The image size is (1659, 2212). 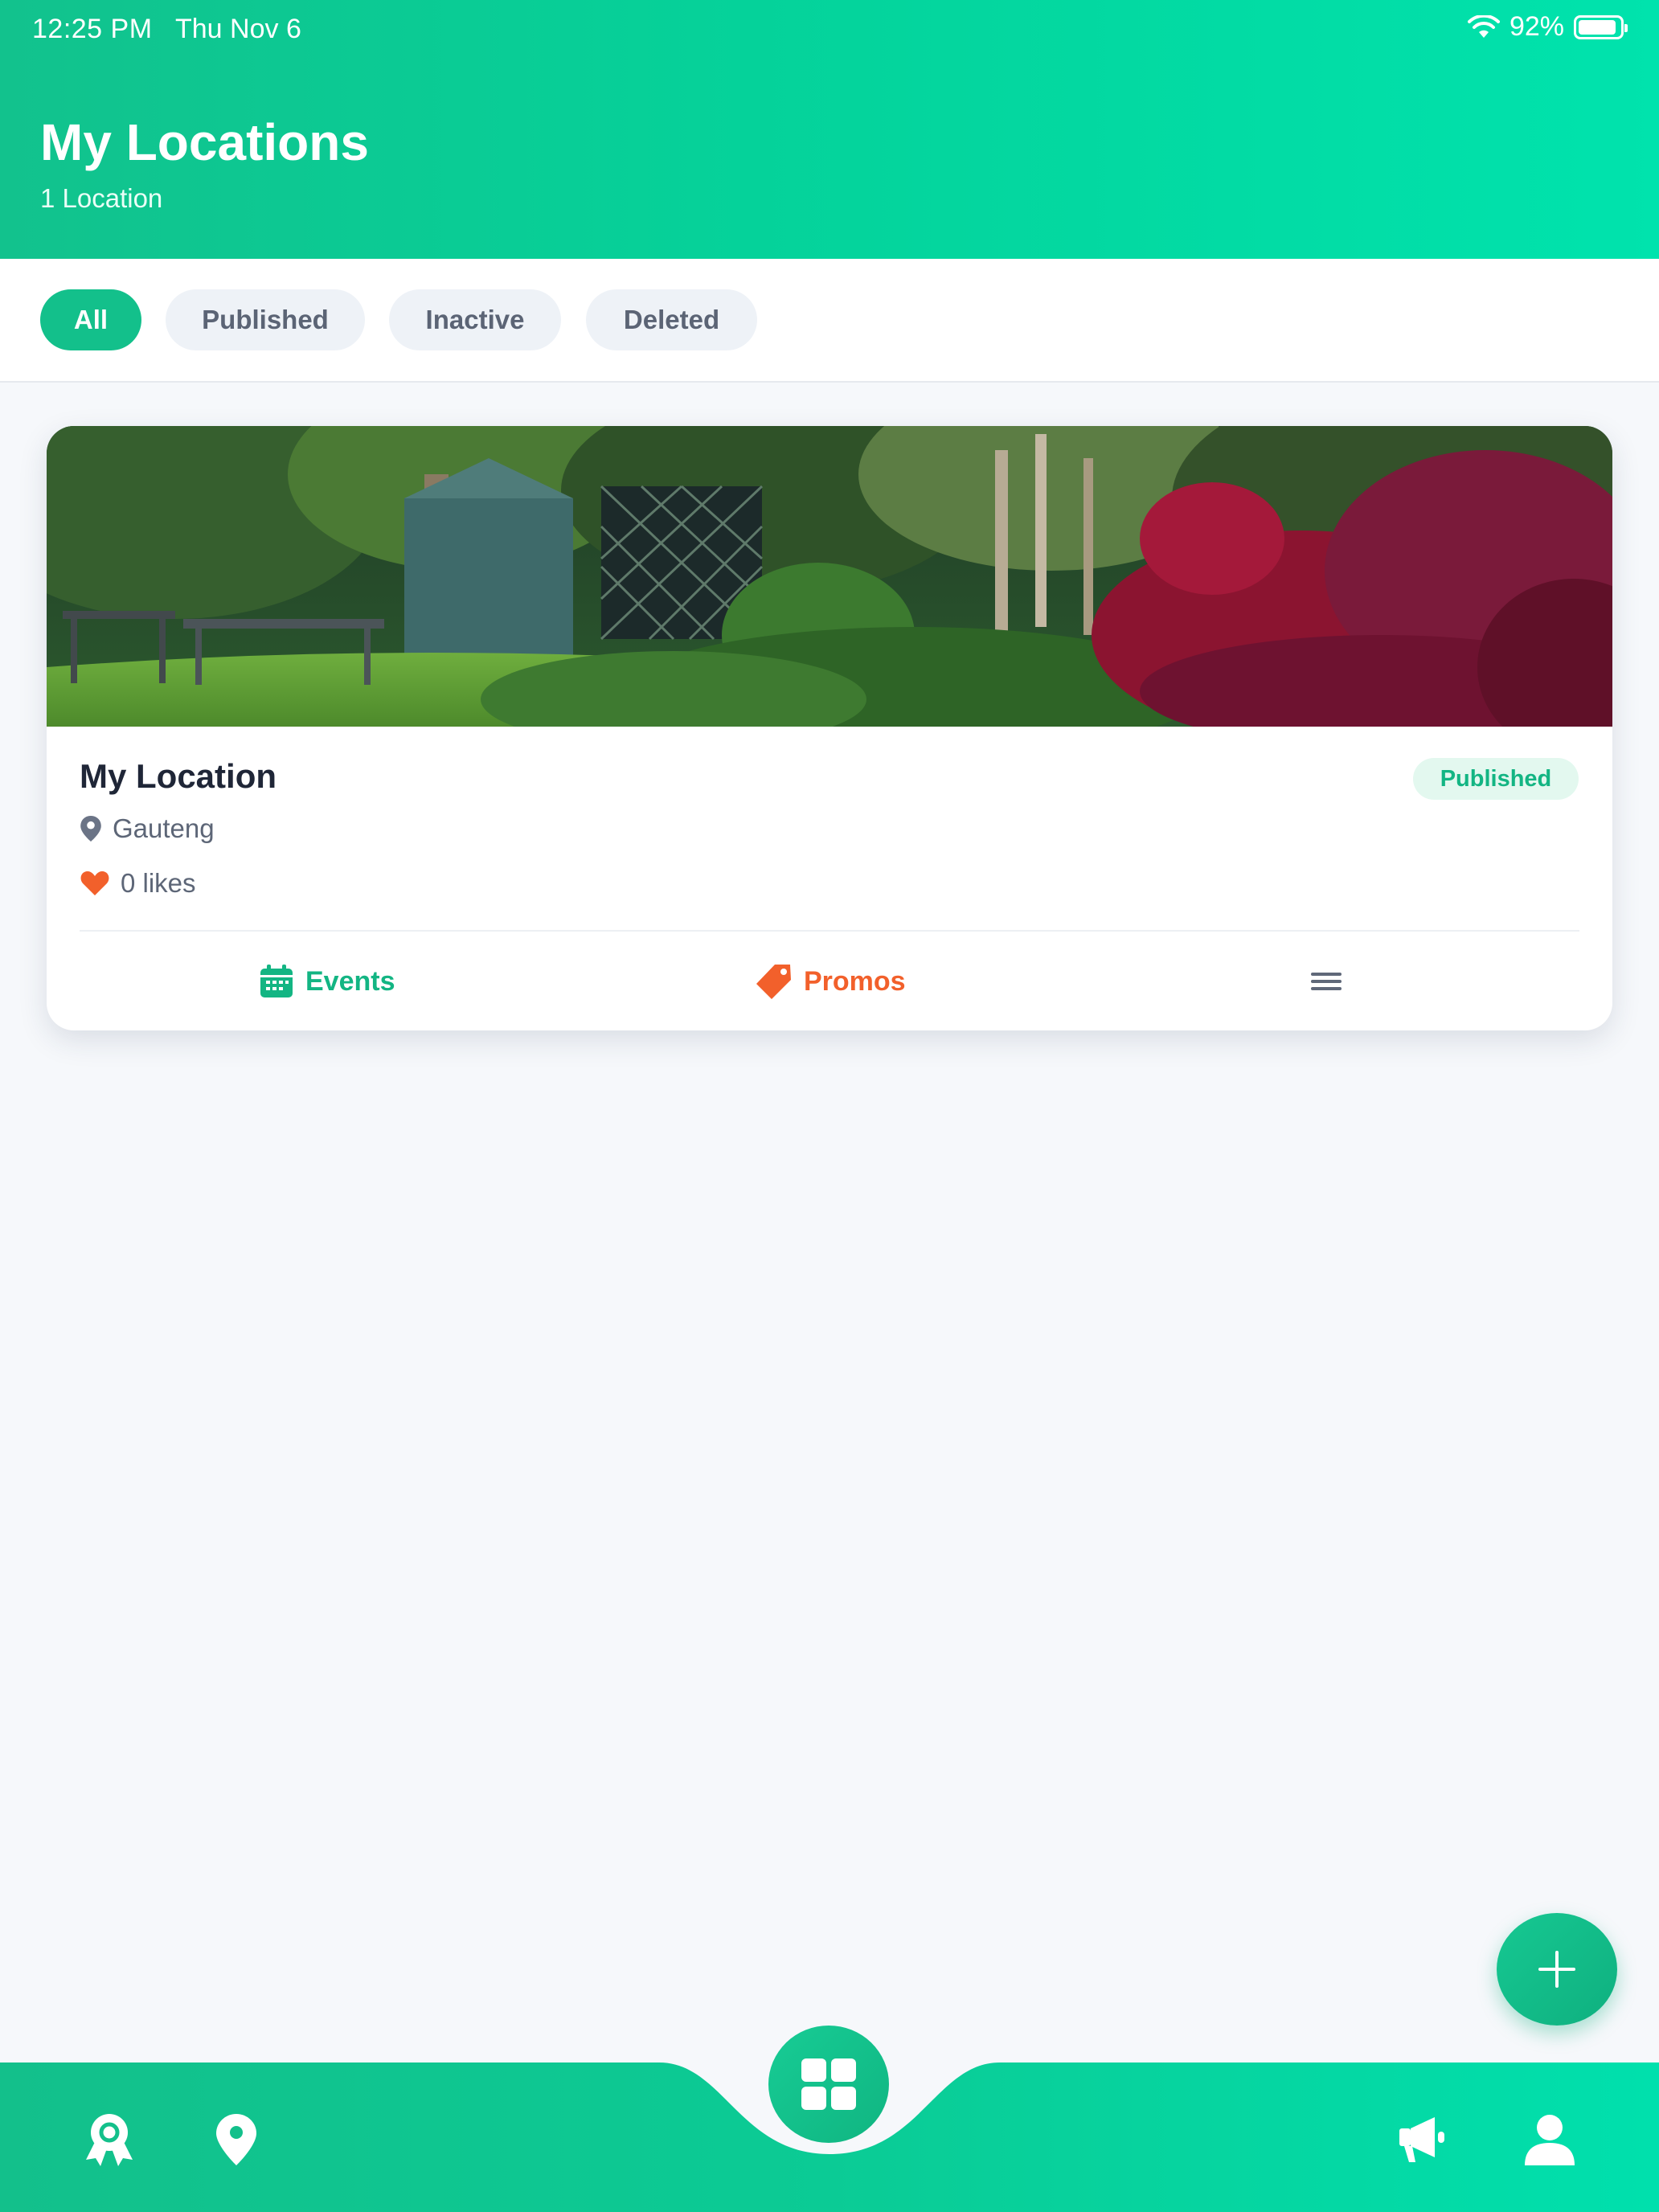 I want to click on location-count: 1 Location, so click(x=101, y=198).